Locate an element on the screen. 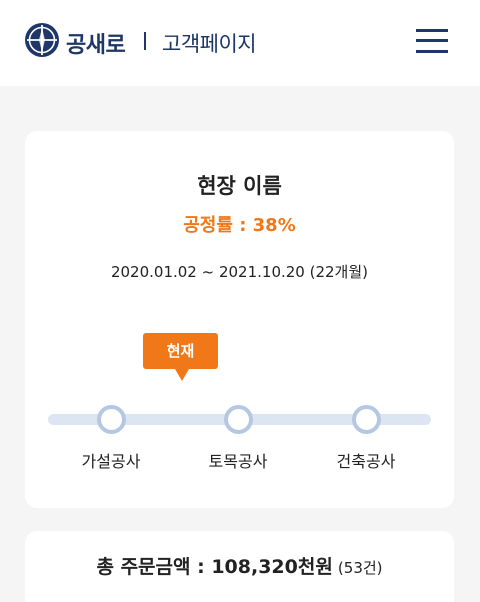  page-subtitle: 고객페이지 is located at coordinates (209, 44).